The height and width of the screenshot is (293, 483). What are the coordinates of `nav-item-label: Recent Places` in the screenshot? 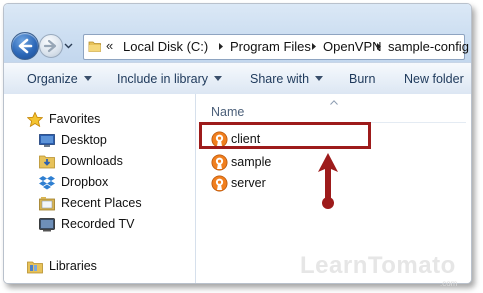 It's located at (101, 203).